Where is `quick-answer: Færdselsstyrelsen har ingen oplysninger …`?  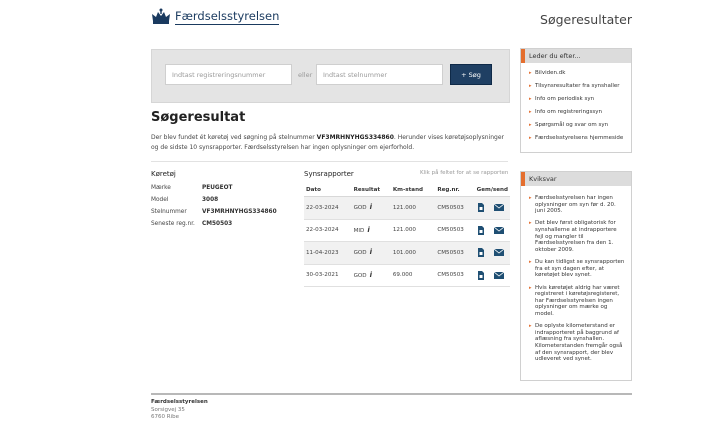
quick-answer: Færdselsstyrelsen har ingen oplysninger … is located at coordinates (578, 205).